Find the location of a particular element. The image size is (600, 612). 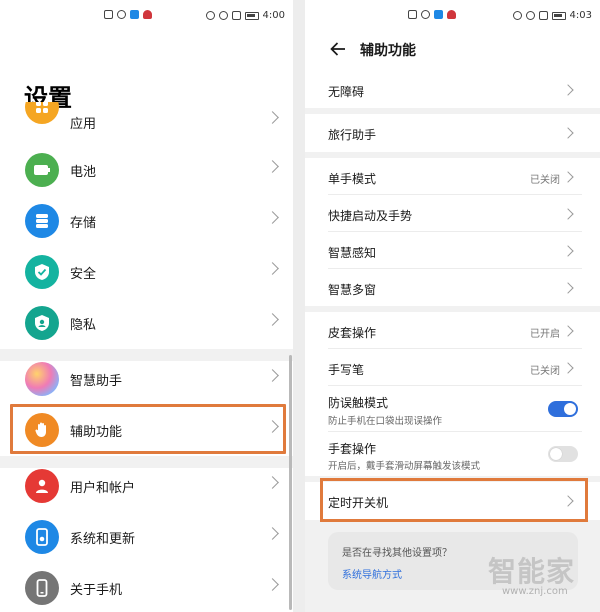

settings-item-system: 系统和更新 is located at coordinates (146, 537).